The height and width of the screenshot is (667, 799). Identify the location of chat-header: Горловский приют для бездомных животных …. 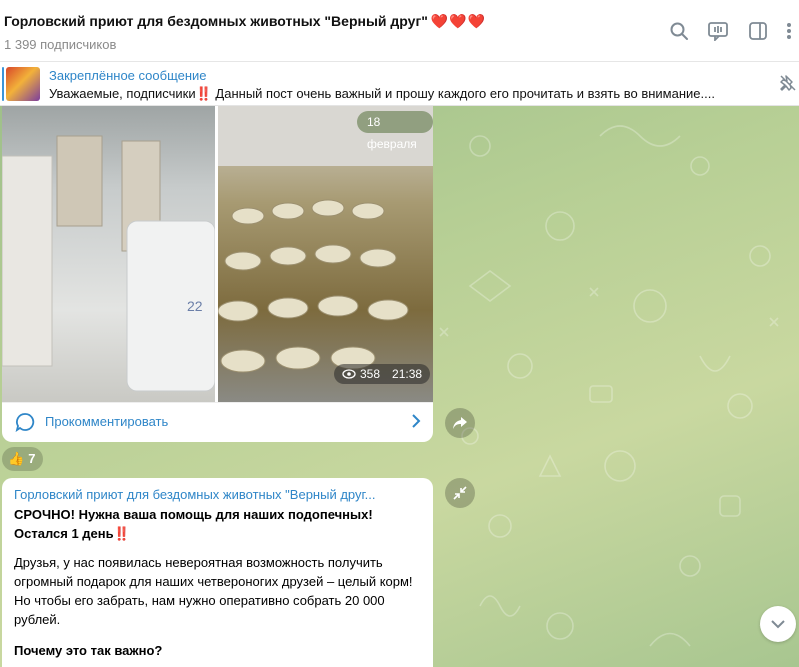
(399, 31).